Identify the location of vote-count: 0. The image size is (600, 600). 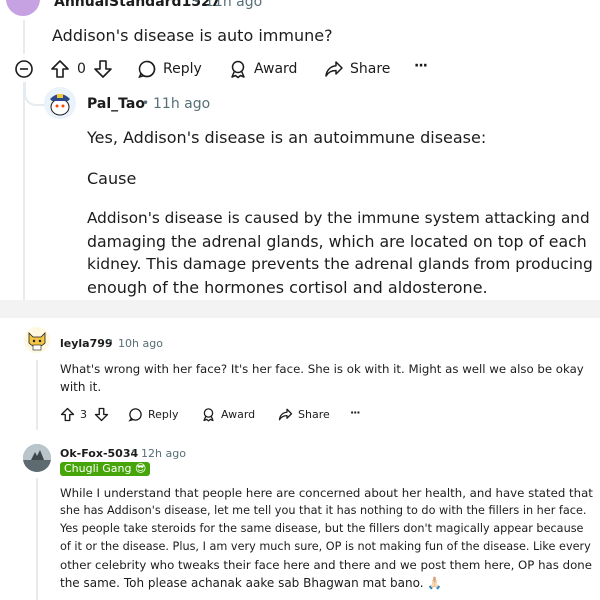
(81, 69).